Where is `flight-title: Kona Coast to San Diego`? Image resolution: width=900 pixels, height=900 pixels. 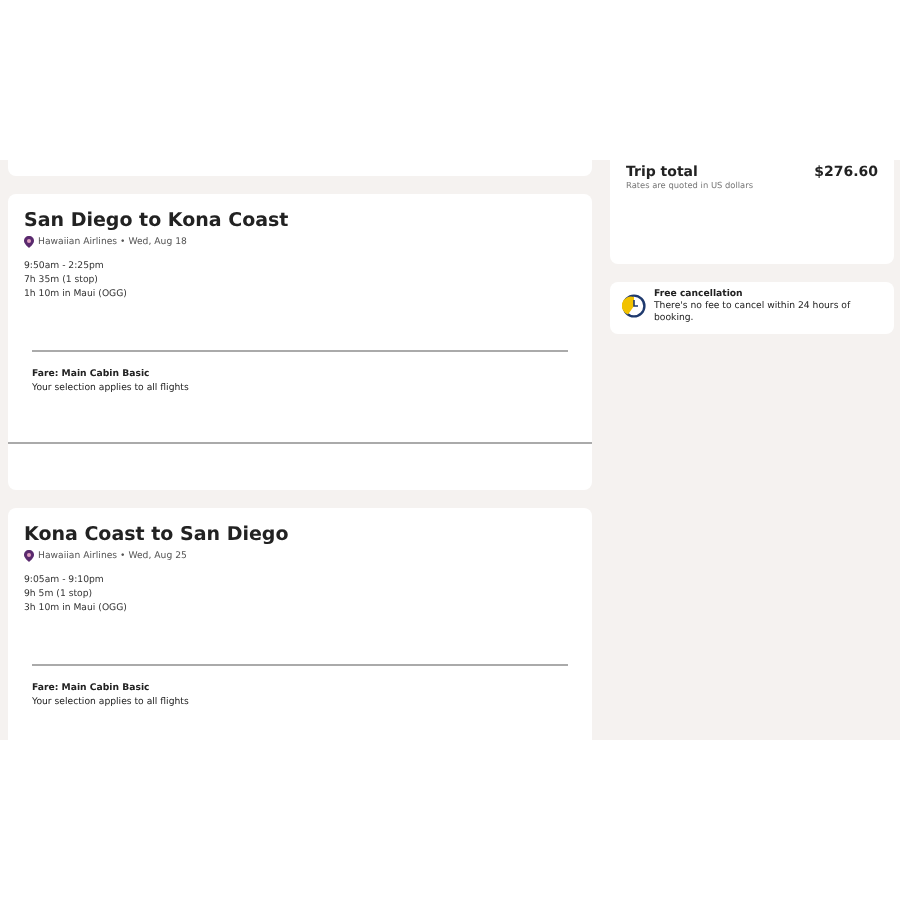
flight-title: Kona Coast to San Diego is located at coordinates (157, 536).